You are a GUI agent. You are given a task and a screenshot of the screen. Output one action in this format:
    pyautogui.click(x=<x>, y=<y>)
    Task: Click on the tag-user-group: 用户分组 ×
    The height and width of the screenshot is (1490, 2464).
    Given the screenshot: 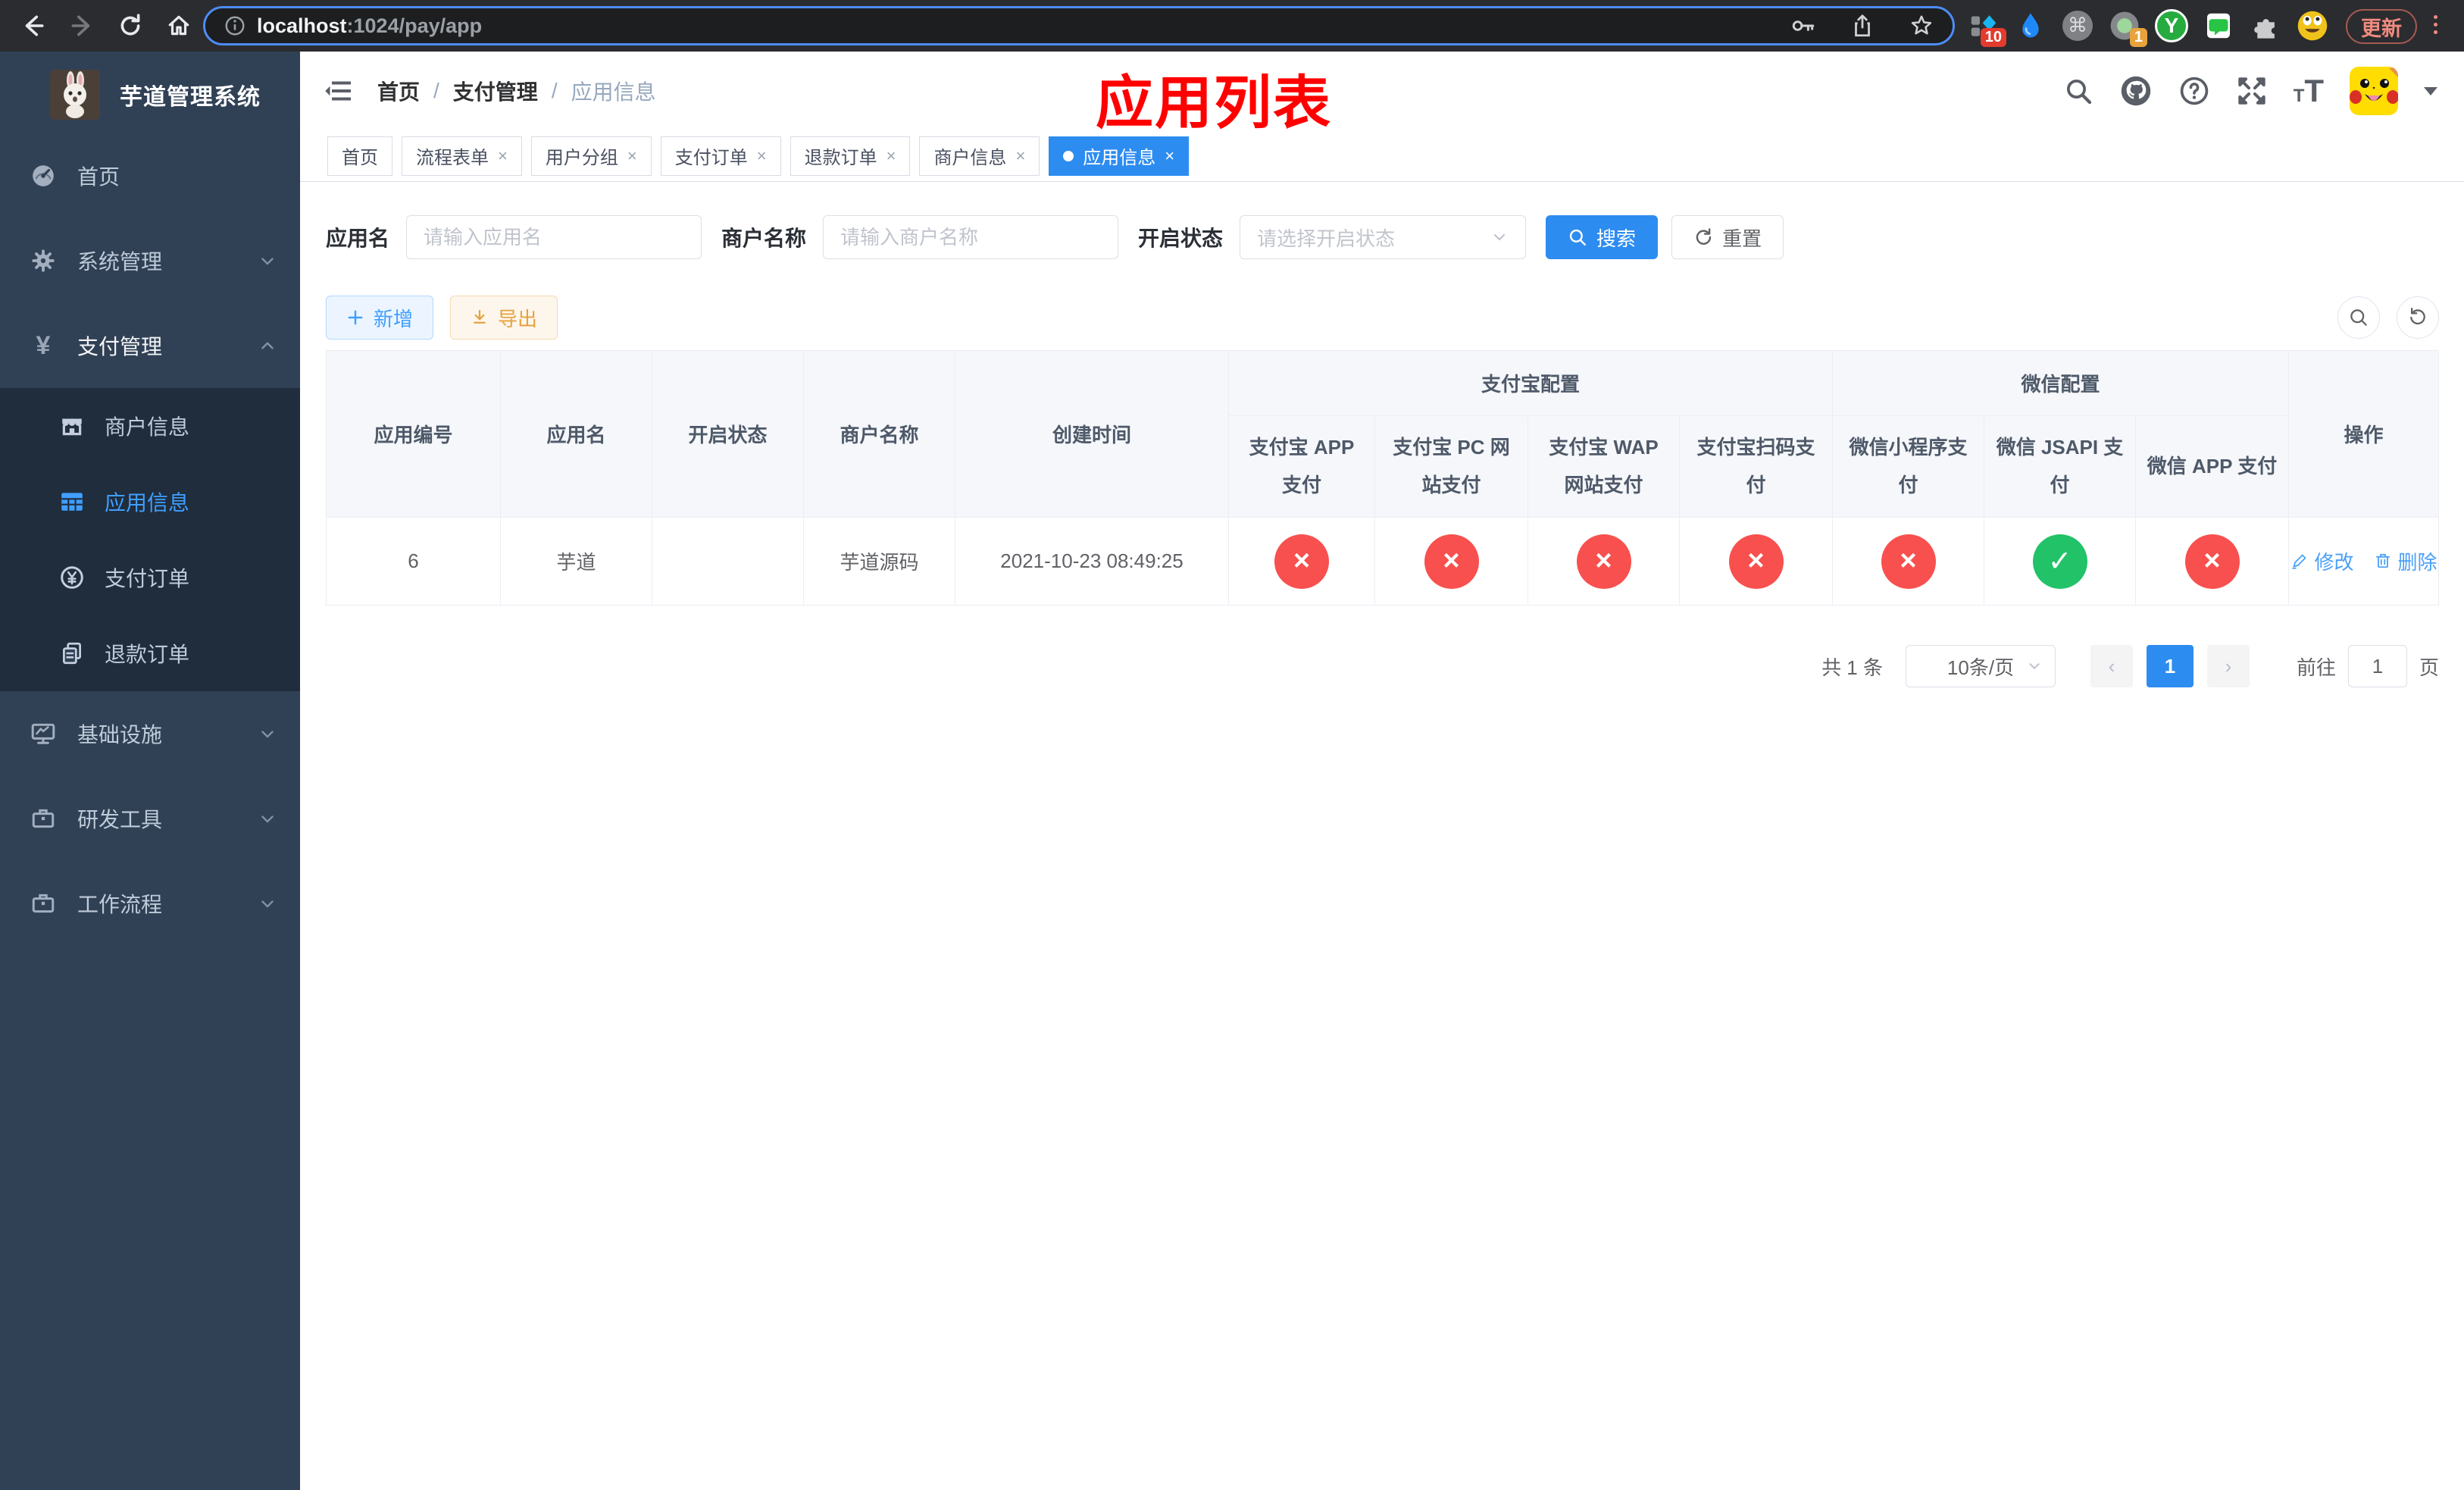 What is the action you would take?
    pyautogui.click(x=591, y=156)
    